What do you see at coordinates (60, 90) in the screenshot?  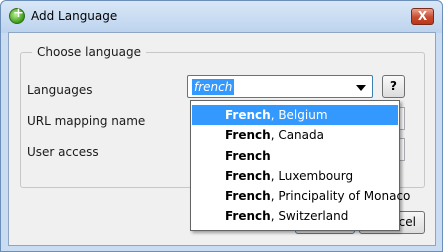 I see `languages-label: Languages` at bounding box center [60, 90].